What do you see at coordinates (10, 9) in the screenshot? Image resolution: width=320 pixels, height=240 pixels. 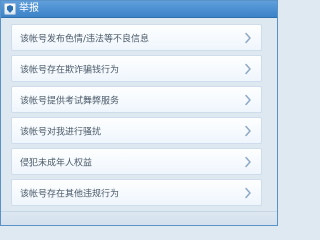 I see `shield-icon` at bounding box center [10, 9].